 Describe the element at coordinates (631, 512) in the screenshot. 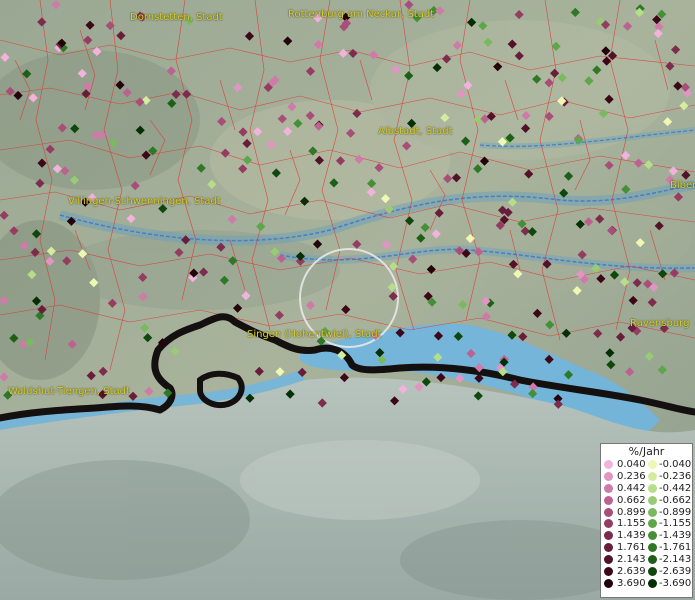

I see `legend-label-positive: 0.899` at that location.